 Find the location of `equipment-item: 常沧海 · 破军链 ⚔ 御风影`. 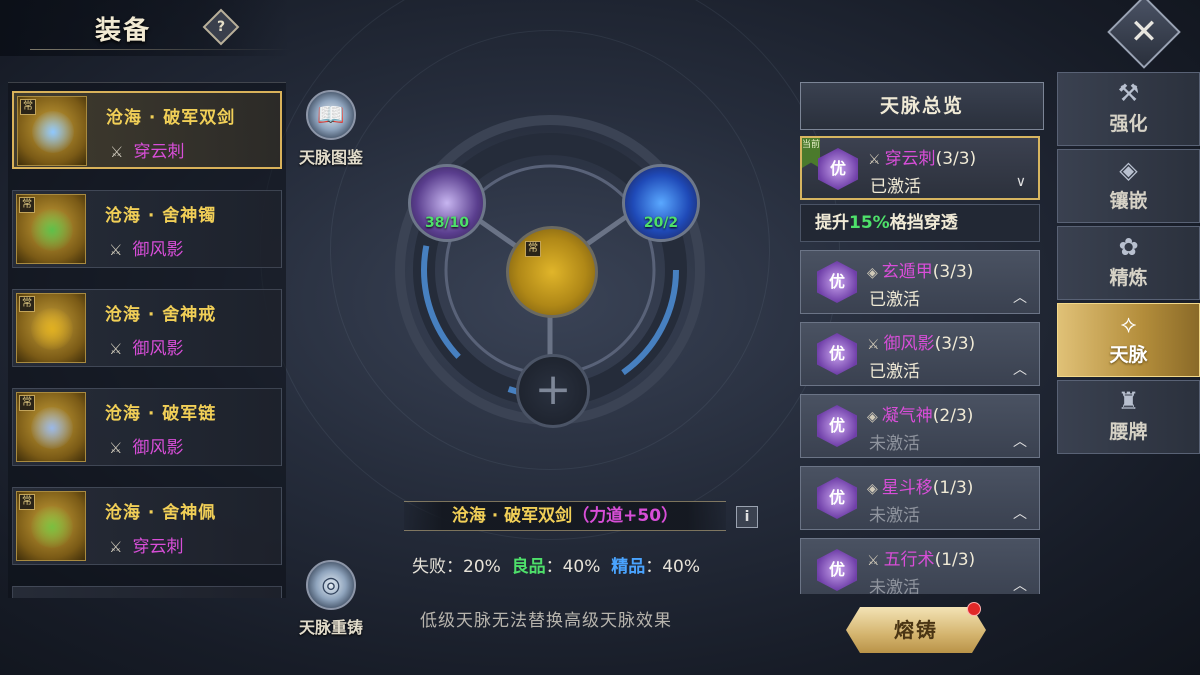

equipment-item: 常沧海 · 破军链 ⚔ 御风影 is located at coordinates (147, 427).